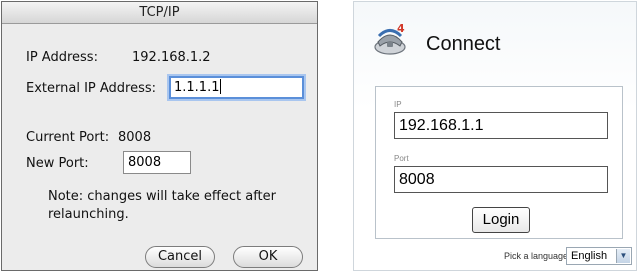 The width and height of the screenshot is (639, 272). Describe the element at coordinates (623, 256) in the screenshot. I see `chevron-down-icon: ▼` at that location.